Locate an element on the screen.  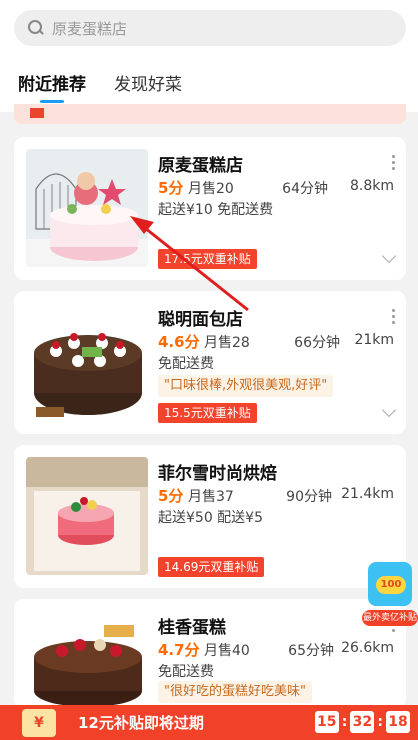
tab-bar: 附近推荐 发现好菜 is located at coordinates (100, 86).